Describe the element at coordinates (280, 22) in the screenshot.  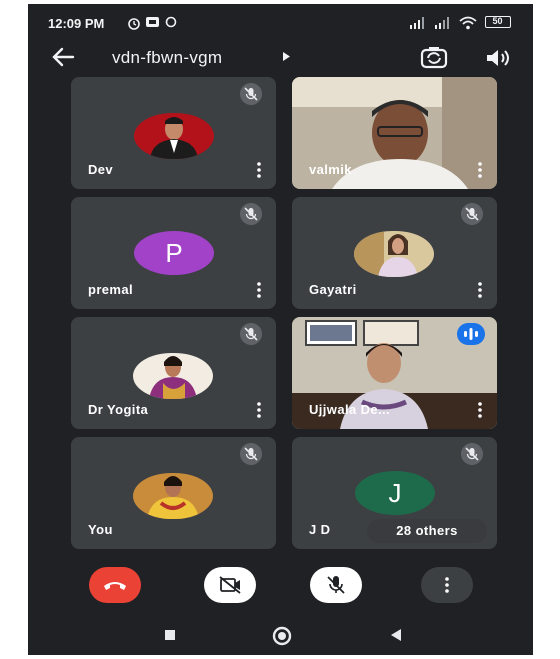
I see `status-bar: 12:09 PM 50` at that location.